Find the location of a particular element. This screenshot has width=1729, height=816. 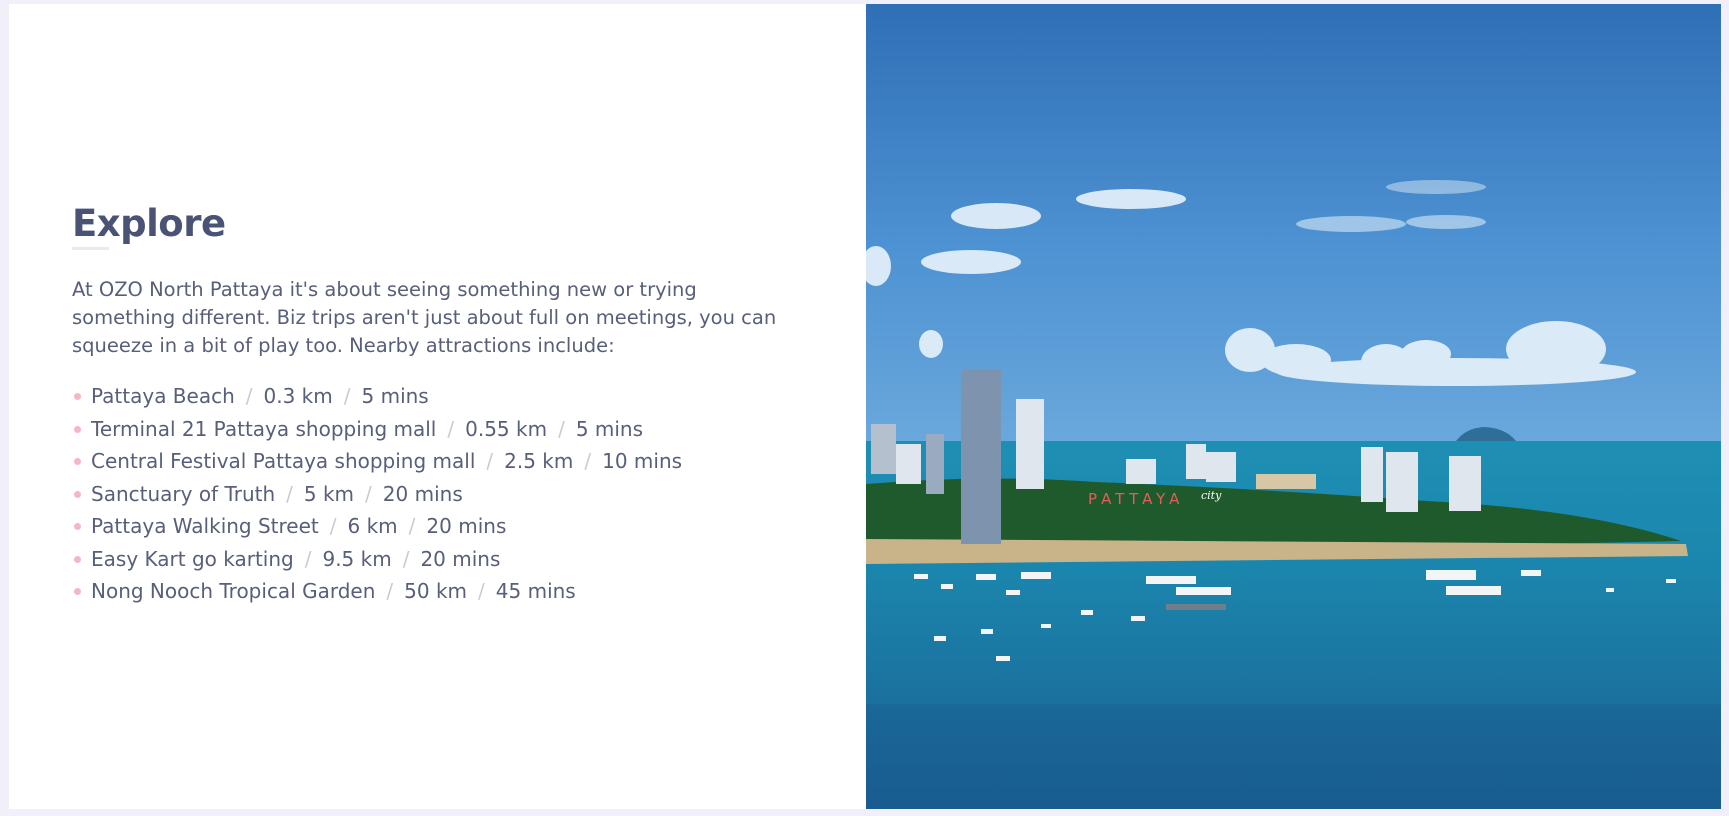

attraction-distance: 6 km is located at coordinates (372, 526).